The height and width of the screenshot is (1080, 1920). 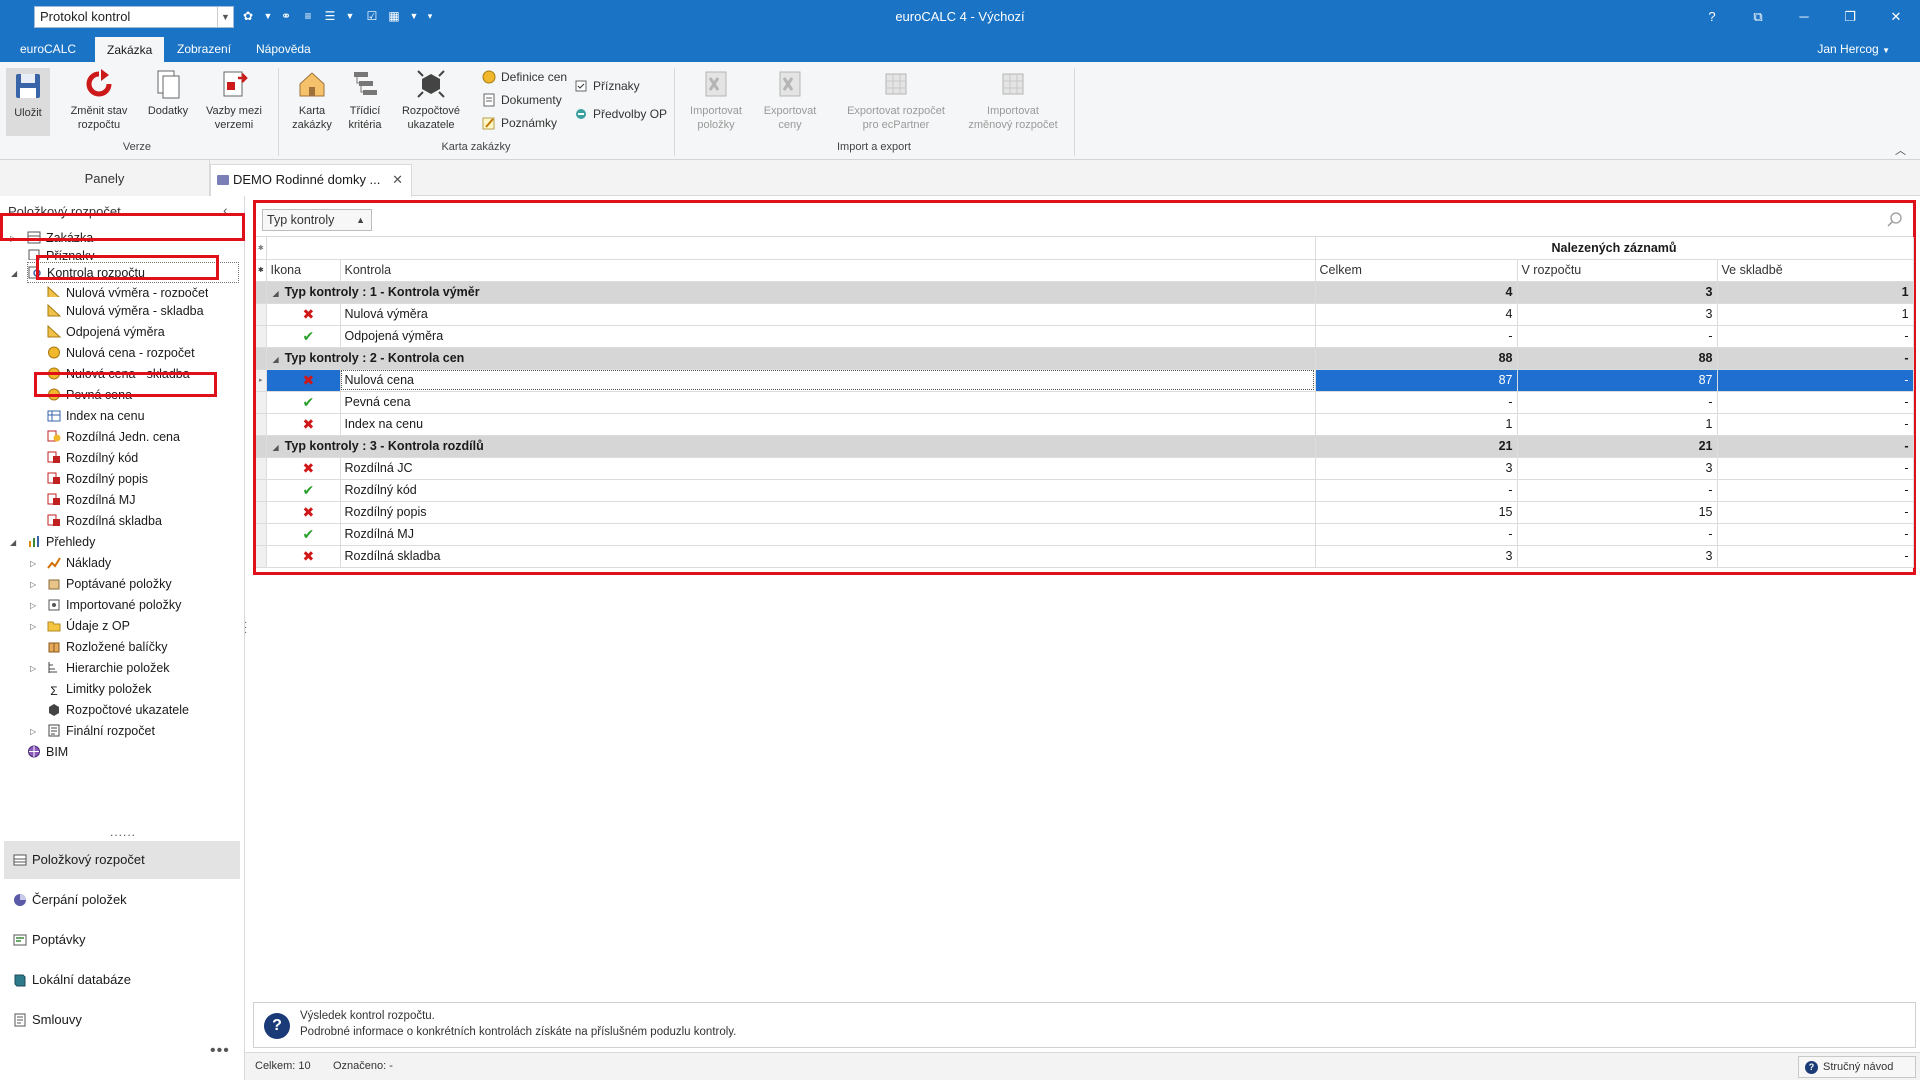 What do you see at coordinates (1804, 17) in the screenshot?
I see `minimize-icon: ─` at bounding box center [1804, 17].